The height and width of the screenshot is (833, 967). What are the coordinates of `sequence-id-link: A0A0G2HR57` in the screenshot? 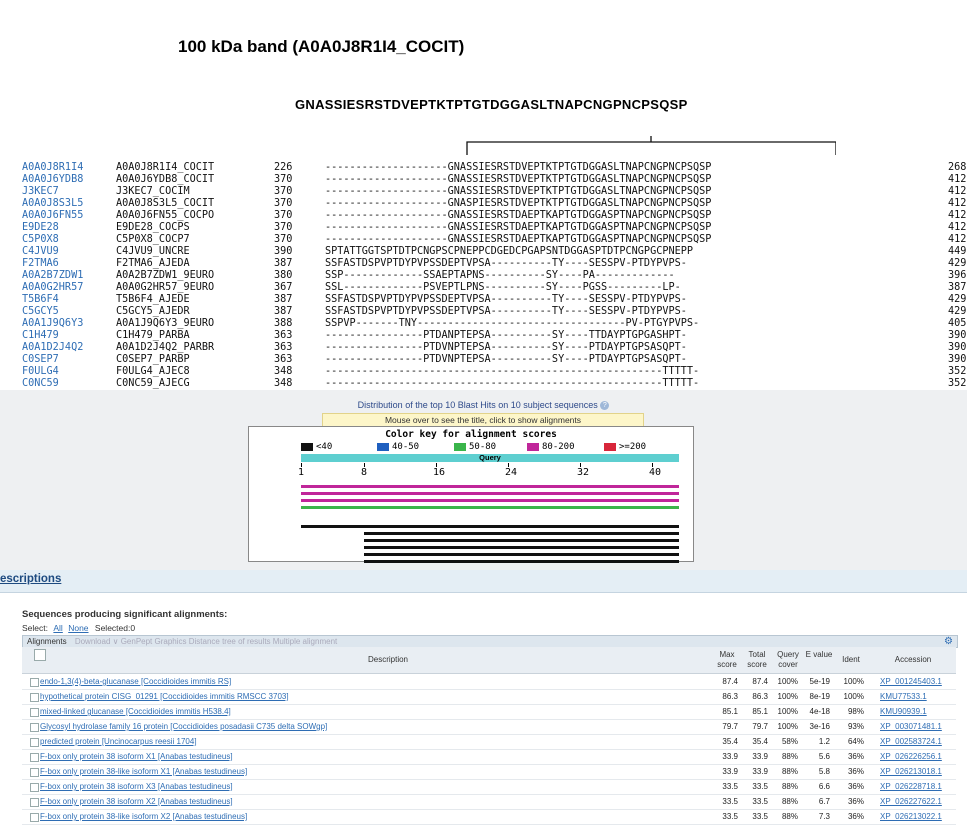 It's located at (52, 288).